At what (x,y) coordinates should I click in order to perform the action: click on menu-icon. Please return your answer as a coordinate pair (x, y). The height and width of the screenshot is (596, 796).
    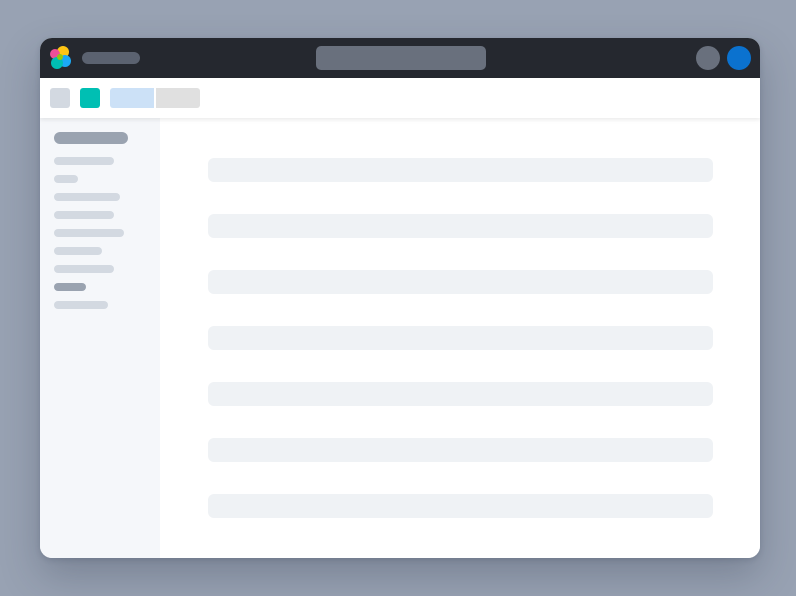
    Looking at the image, I should click on (60, 98).